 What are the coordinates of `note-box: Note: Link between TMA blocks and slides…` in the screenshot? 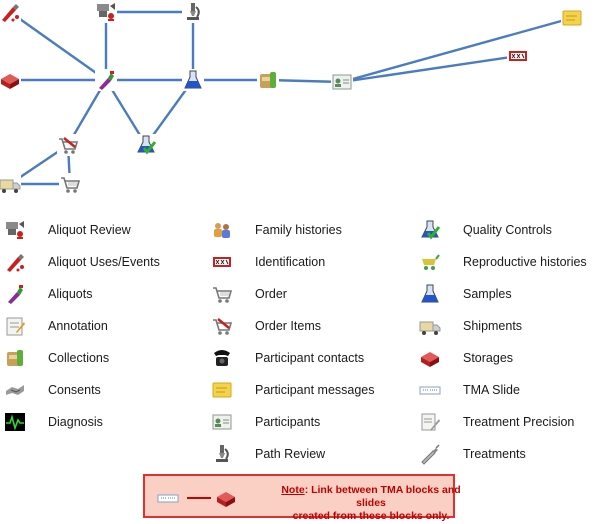 It's located at (302, 498).